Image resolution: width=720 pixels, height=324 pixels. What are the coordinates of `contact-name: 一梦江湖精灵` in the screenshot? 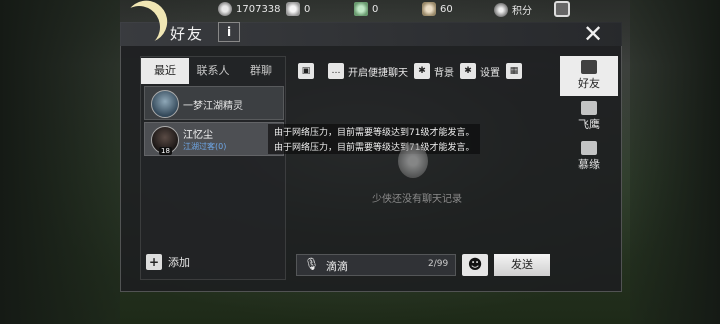 It's located at (213, 106).